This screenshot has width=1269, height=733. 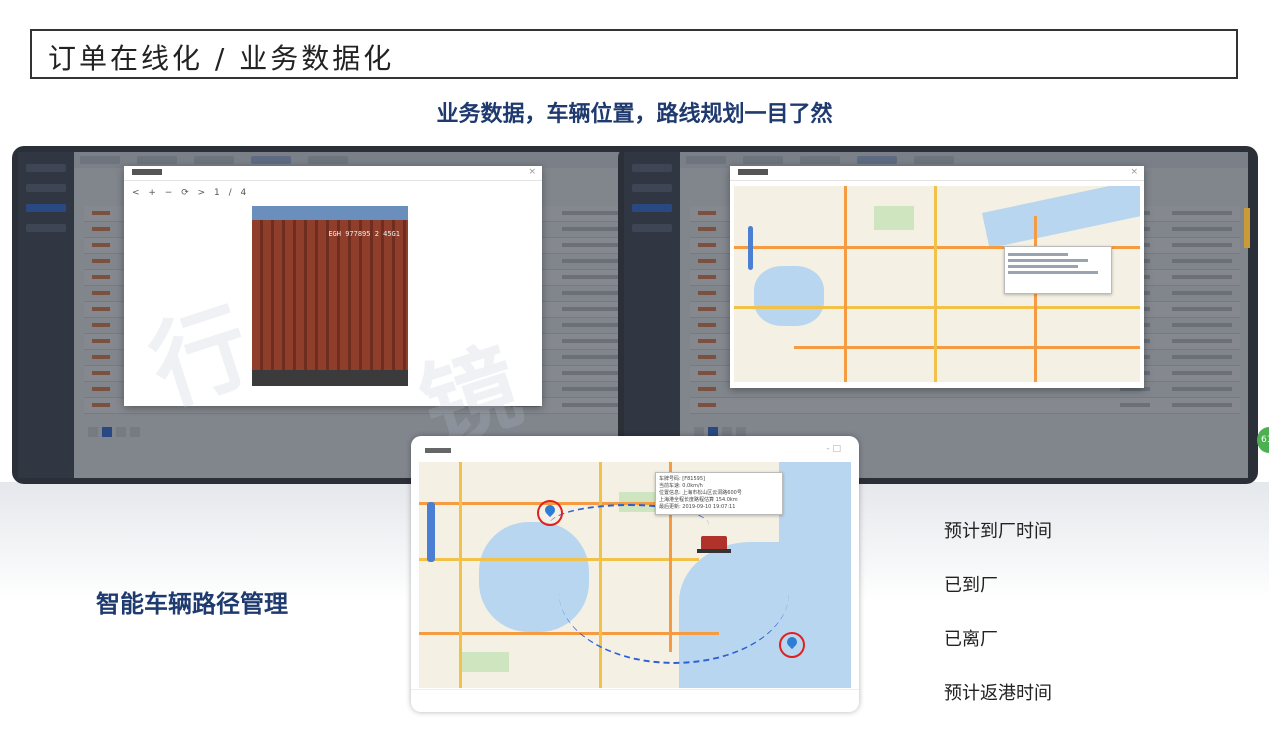 I want to click on vehicle-location-modal: ×, so click(x=937, y=277).